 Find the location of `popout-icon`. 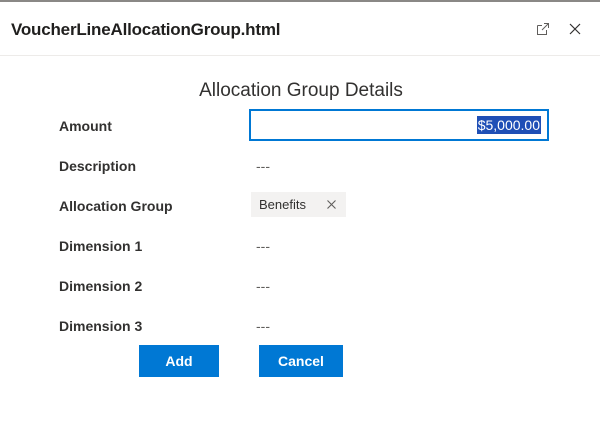

popout-icon is located at coordinates (543, 29).